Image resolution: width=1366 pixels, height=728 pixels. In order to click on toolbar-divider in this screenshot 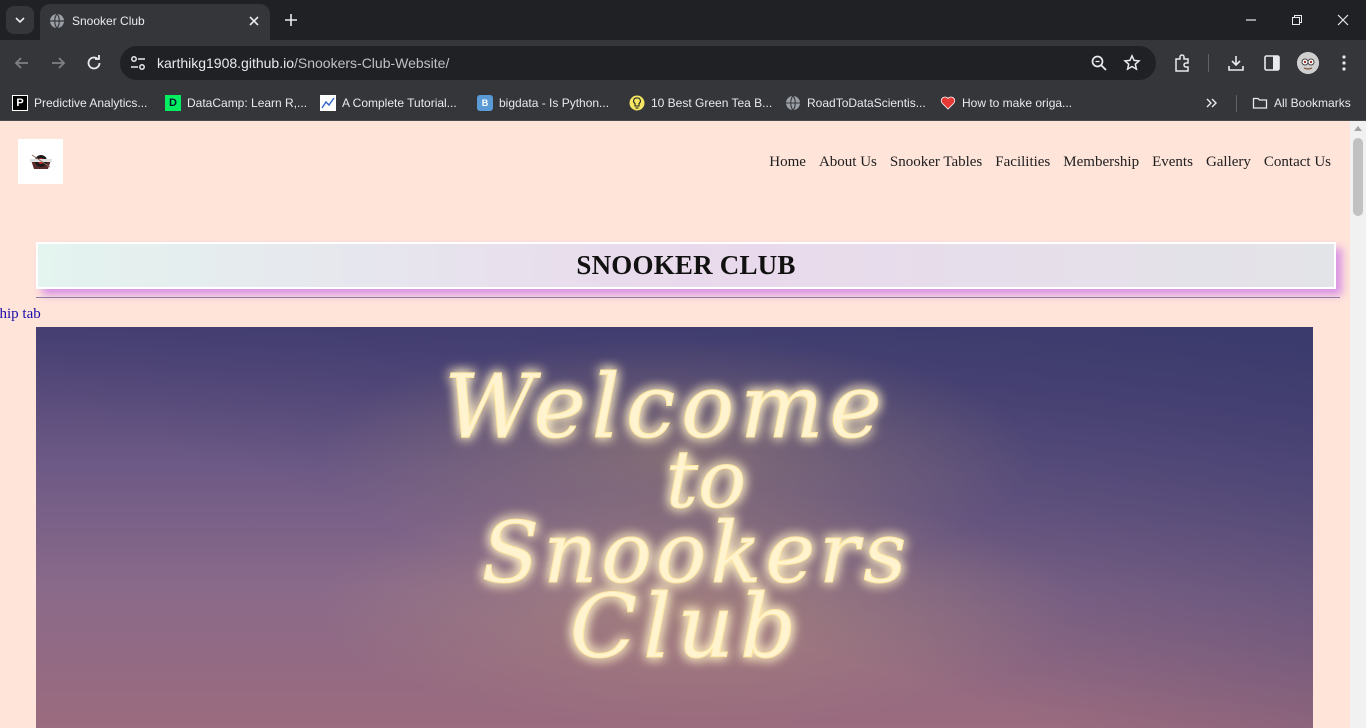, I will do `click(1208, 63)`.